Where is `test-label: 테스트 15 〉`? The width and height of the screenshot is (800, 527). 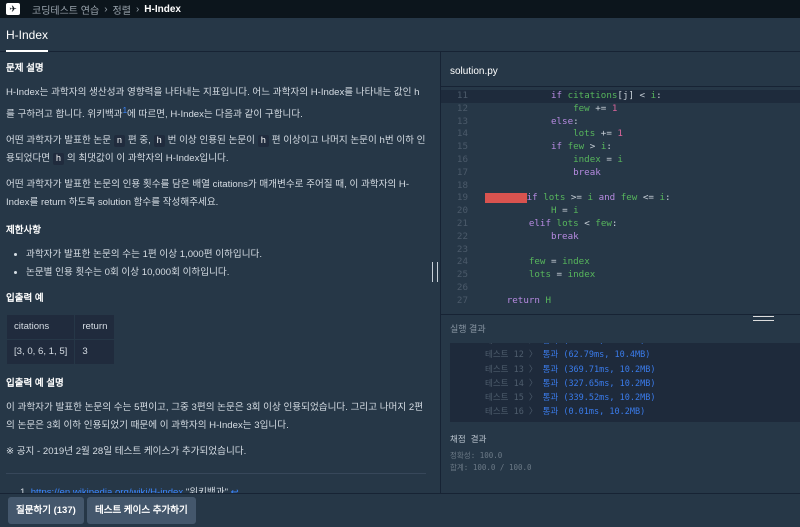
test-label: 테스트 15 〉 is located at coordinates (514, 398).